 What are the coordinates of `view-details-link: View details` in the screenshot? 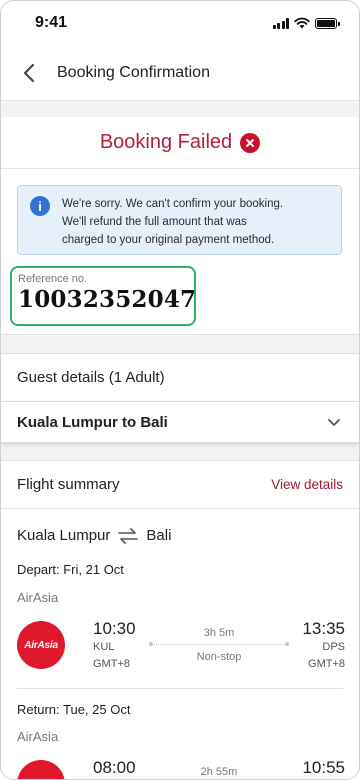 It's located at (307, 484).